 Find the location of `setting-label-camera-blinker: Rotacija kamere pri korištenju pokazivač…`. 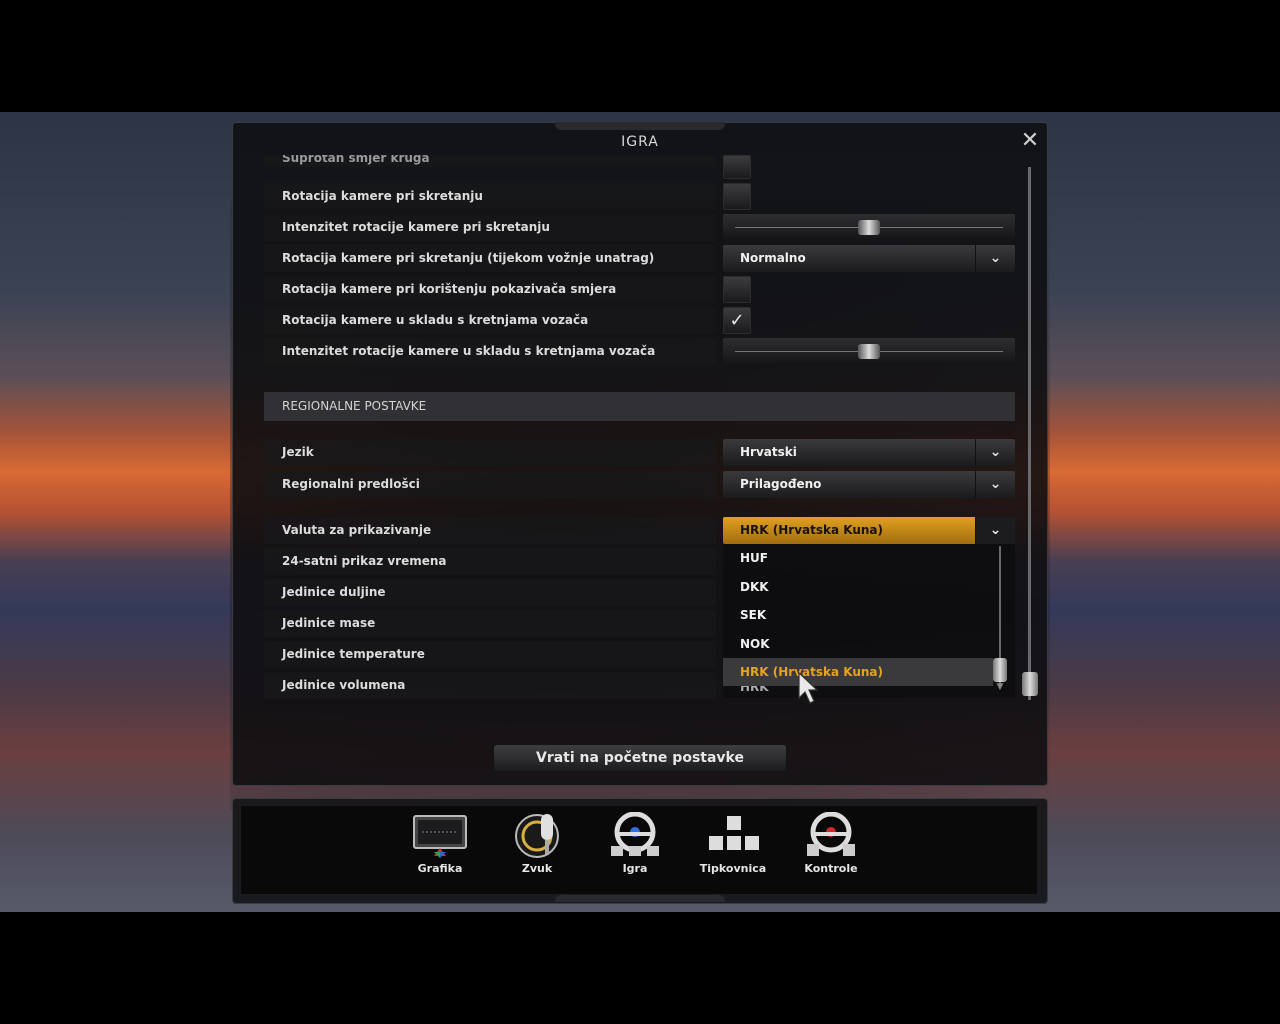

setting-label-camera-blinker: Rotacija kamere pri korištenju pokazivač… is located at coordinates (490, 289).